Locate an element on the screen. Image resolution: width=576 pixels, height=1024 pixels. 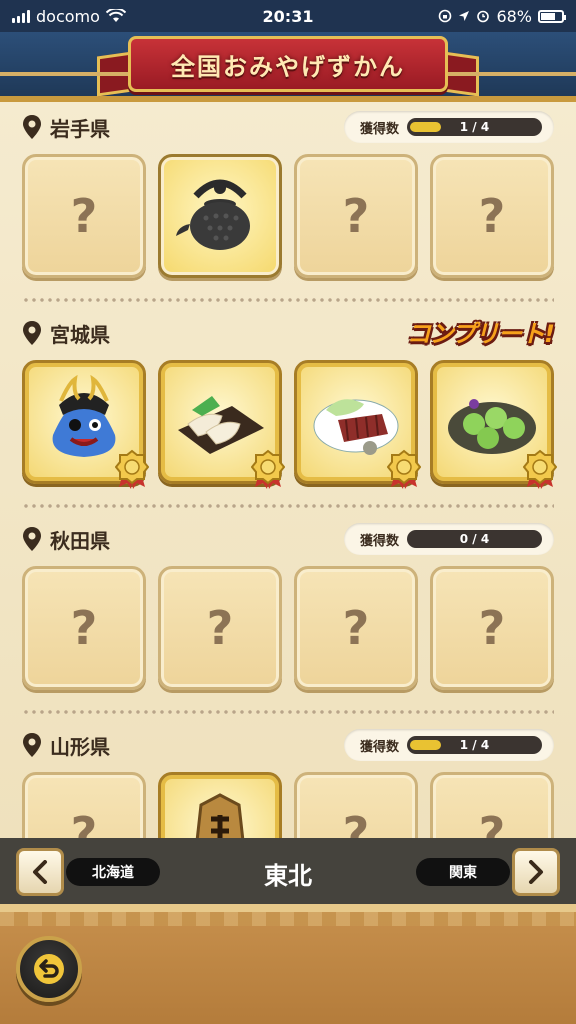
page-title: 全国おみやげずかん is located at coordinates (288, 66).